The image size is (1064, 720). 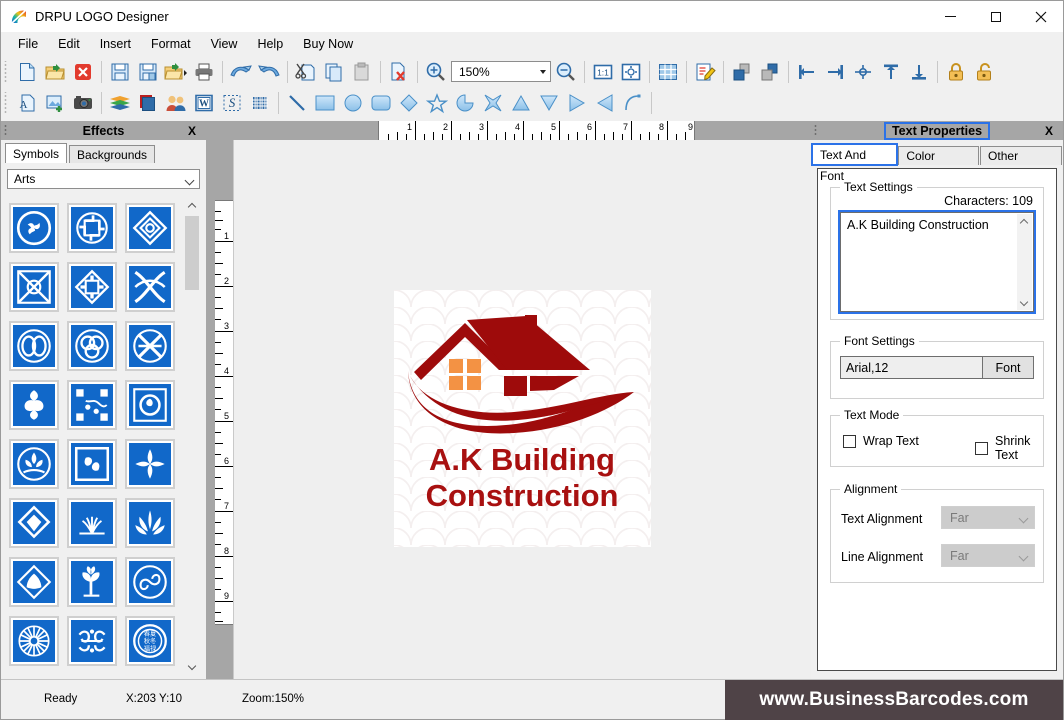 What do you see at coordinates (1008, 367) in the screenshot?
I see `font-button: Font` at bounding box center [1008, 367].